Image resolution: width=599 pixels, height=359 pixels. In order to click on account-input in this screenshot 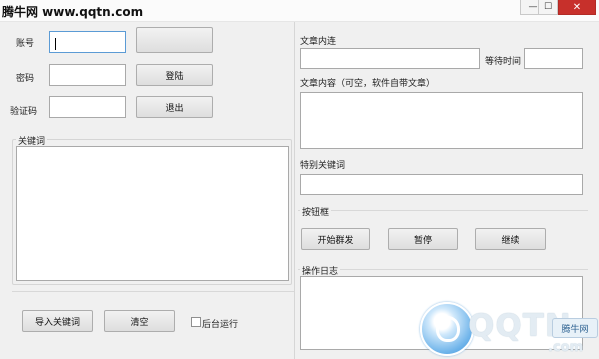, I will do `click(87, 42)`.